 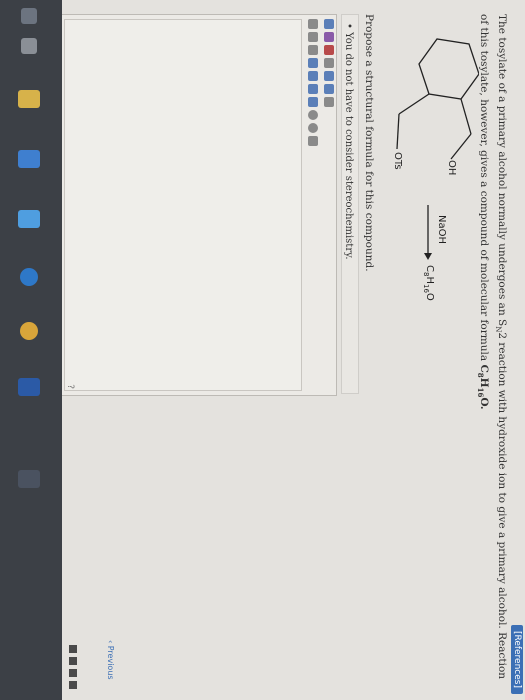 I want to click on redo-icon, so click(x=329, y=89).